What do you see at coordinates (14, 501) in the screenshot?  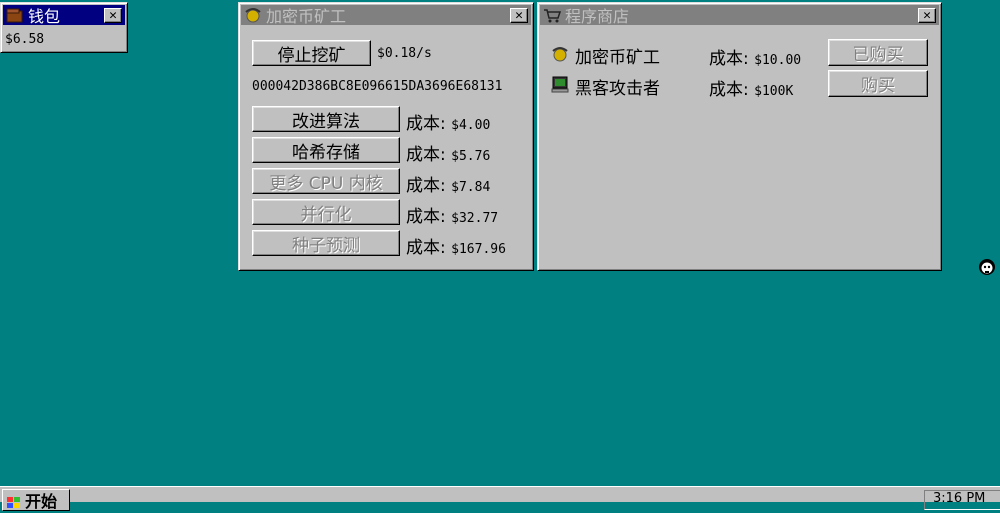 I see `windows-logo-icon` at bounding box center [14, 501].